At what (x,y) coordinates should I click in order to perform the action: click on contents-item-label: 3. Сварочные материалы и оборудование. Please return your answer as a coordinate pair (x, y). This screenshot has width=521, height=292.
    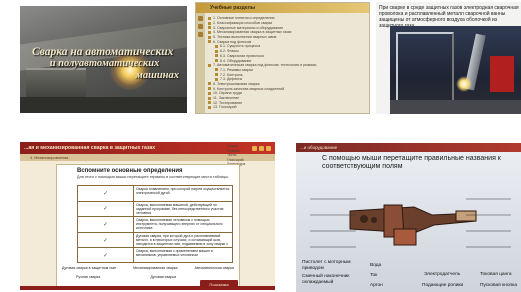
    Looking at the image, I should click on (248, 27).